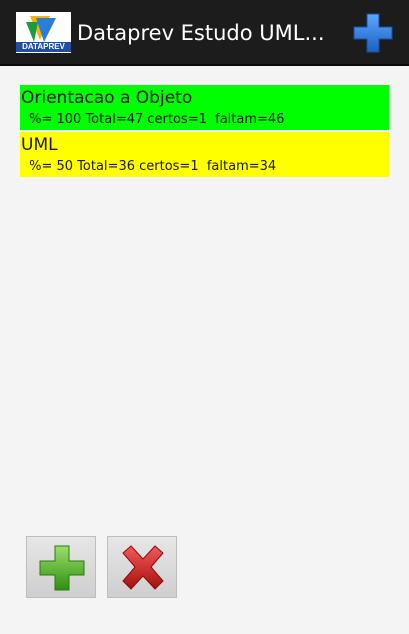 The width and height of the screenshot is (409, 634). What do you see at coordinates (155, 119) in the screenshot?
I see `item-stats: %= 100 Total=47 certos=1 faltam=46` at bounding box center [155, 119].